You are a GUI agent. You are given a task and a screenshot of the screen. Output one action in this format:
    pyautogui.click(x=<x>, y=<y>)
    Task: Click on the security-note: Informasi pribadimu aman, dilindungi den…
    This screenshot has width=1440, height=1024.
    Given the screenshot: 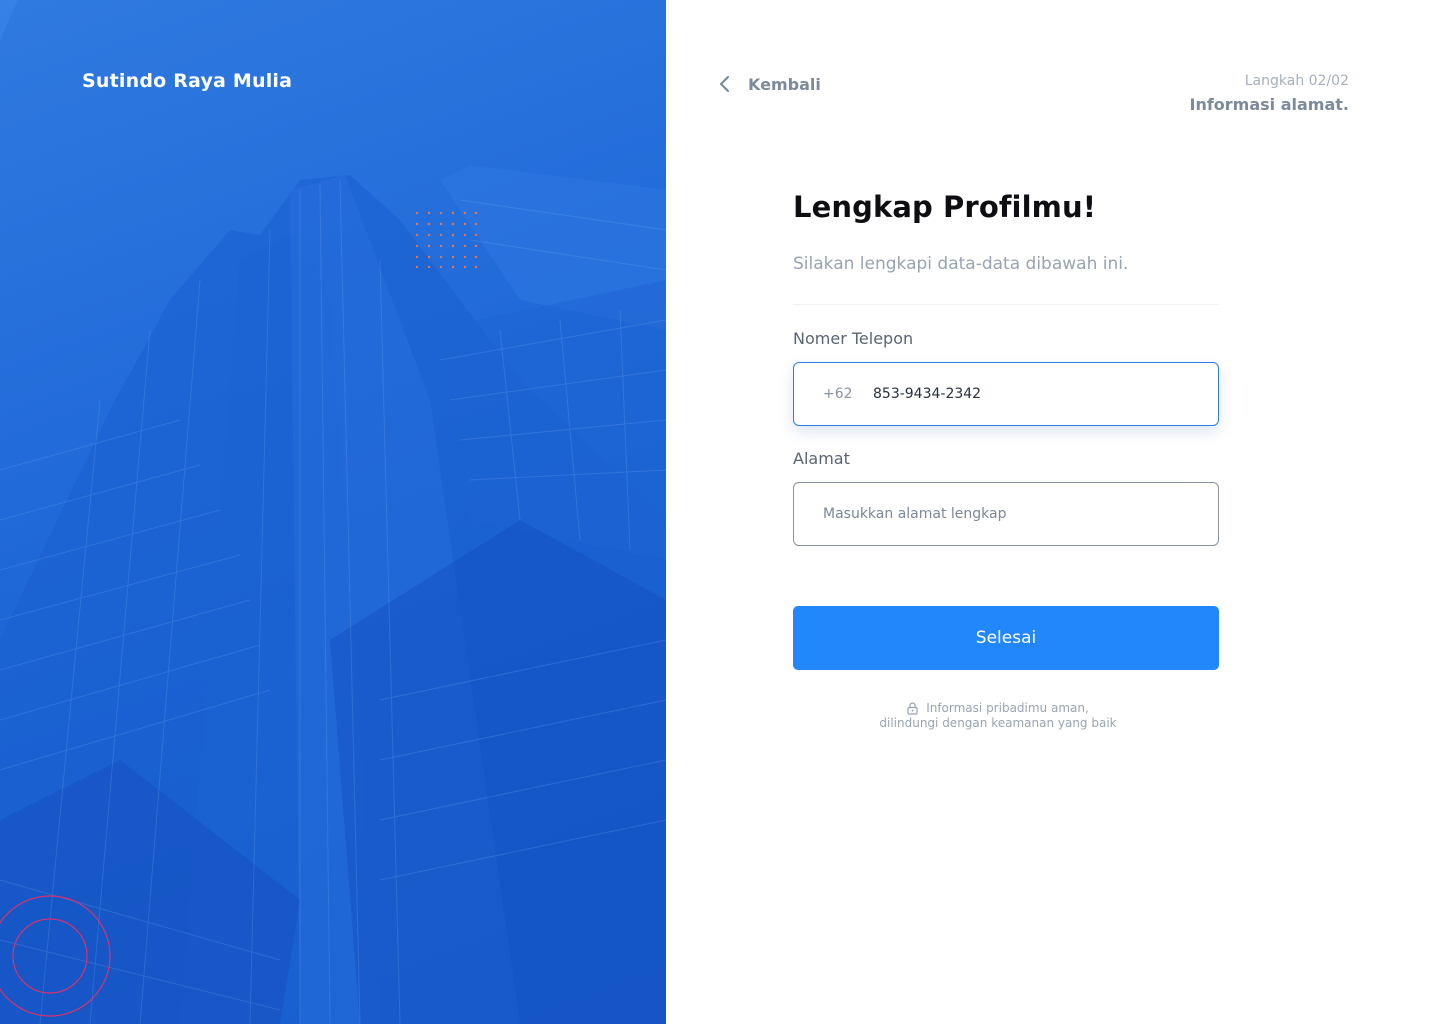 What is the action you would take?
    pyautogui.click(x=998, y=716)
    